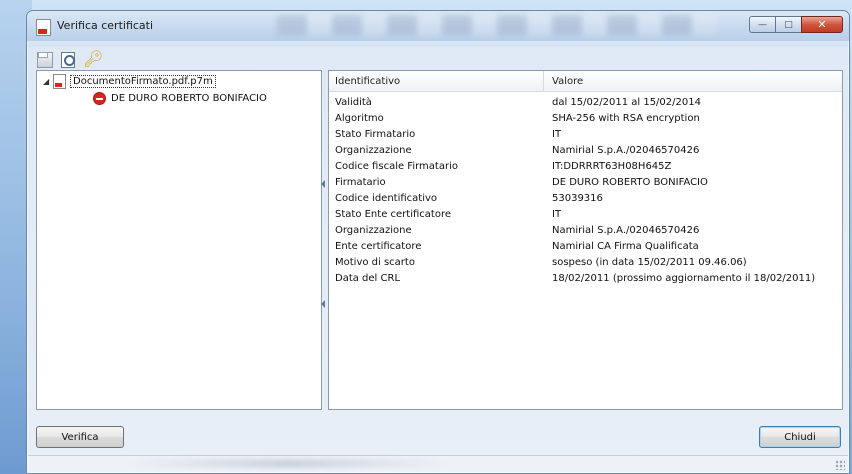 This screenshot has width=852, height=474. I want to click on view-certificate-button, so click(68, 59).